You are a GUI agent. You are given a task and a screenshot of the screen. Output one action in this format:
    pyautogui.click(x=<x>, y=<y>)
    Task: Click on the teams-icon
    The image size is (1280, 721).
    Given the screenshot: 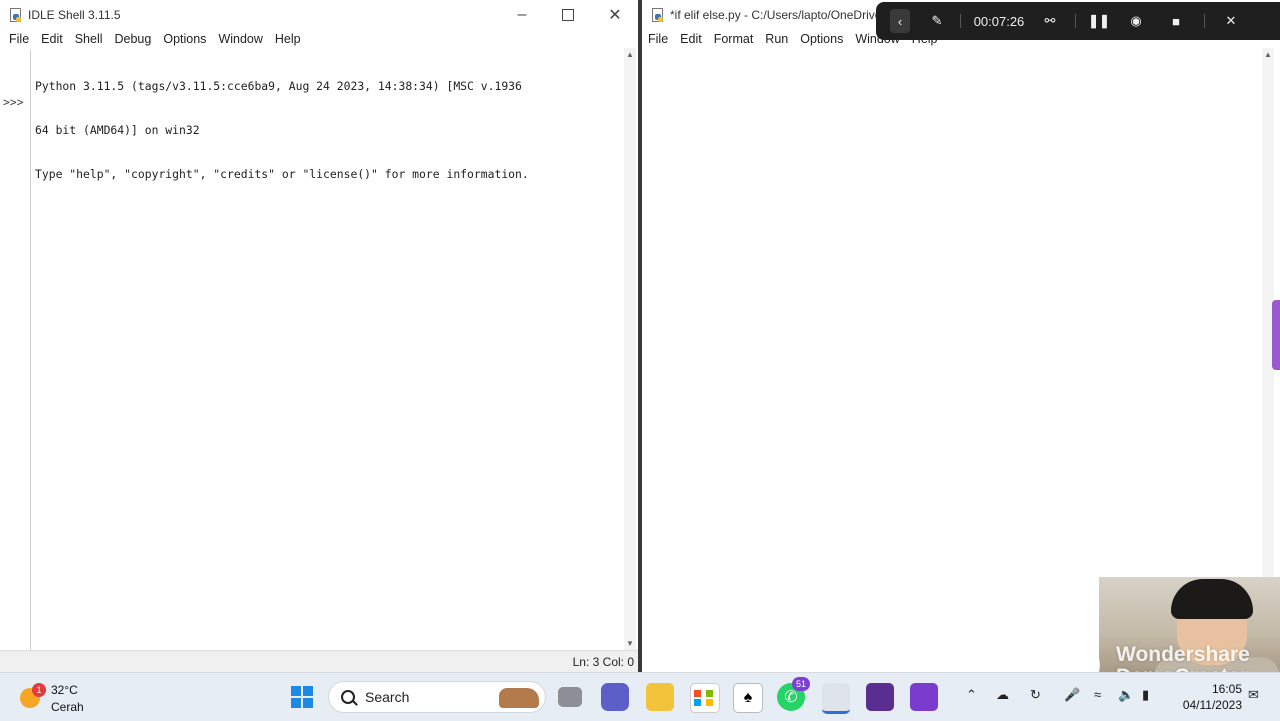 What is the action you would take?
    pyautogui.click(x=615, y=697)
    